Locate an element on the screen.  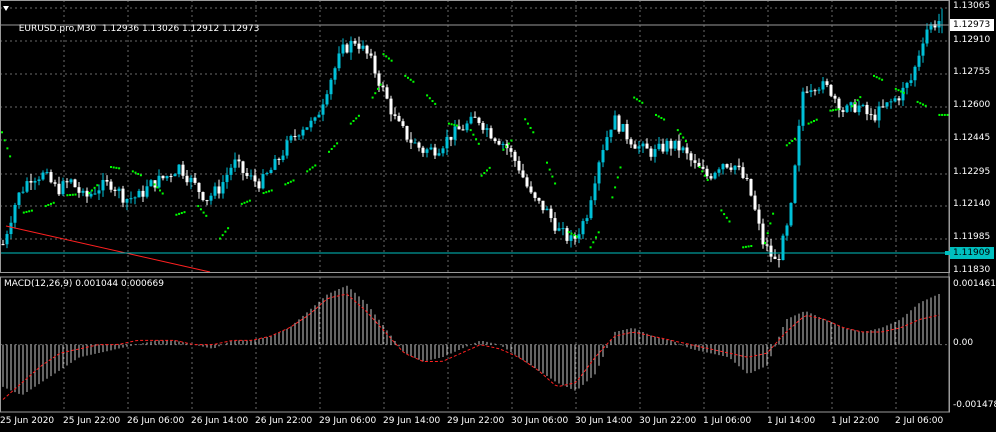
time-label: 30 Jun 06:00 is located at coordinates (540, 421).